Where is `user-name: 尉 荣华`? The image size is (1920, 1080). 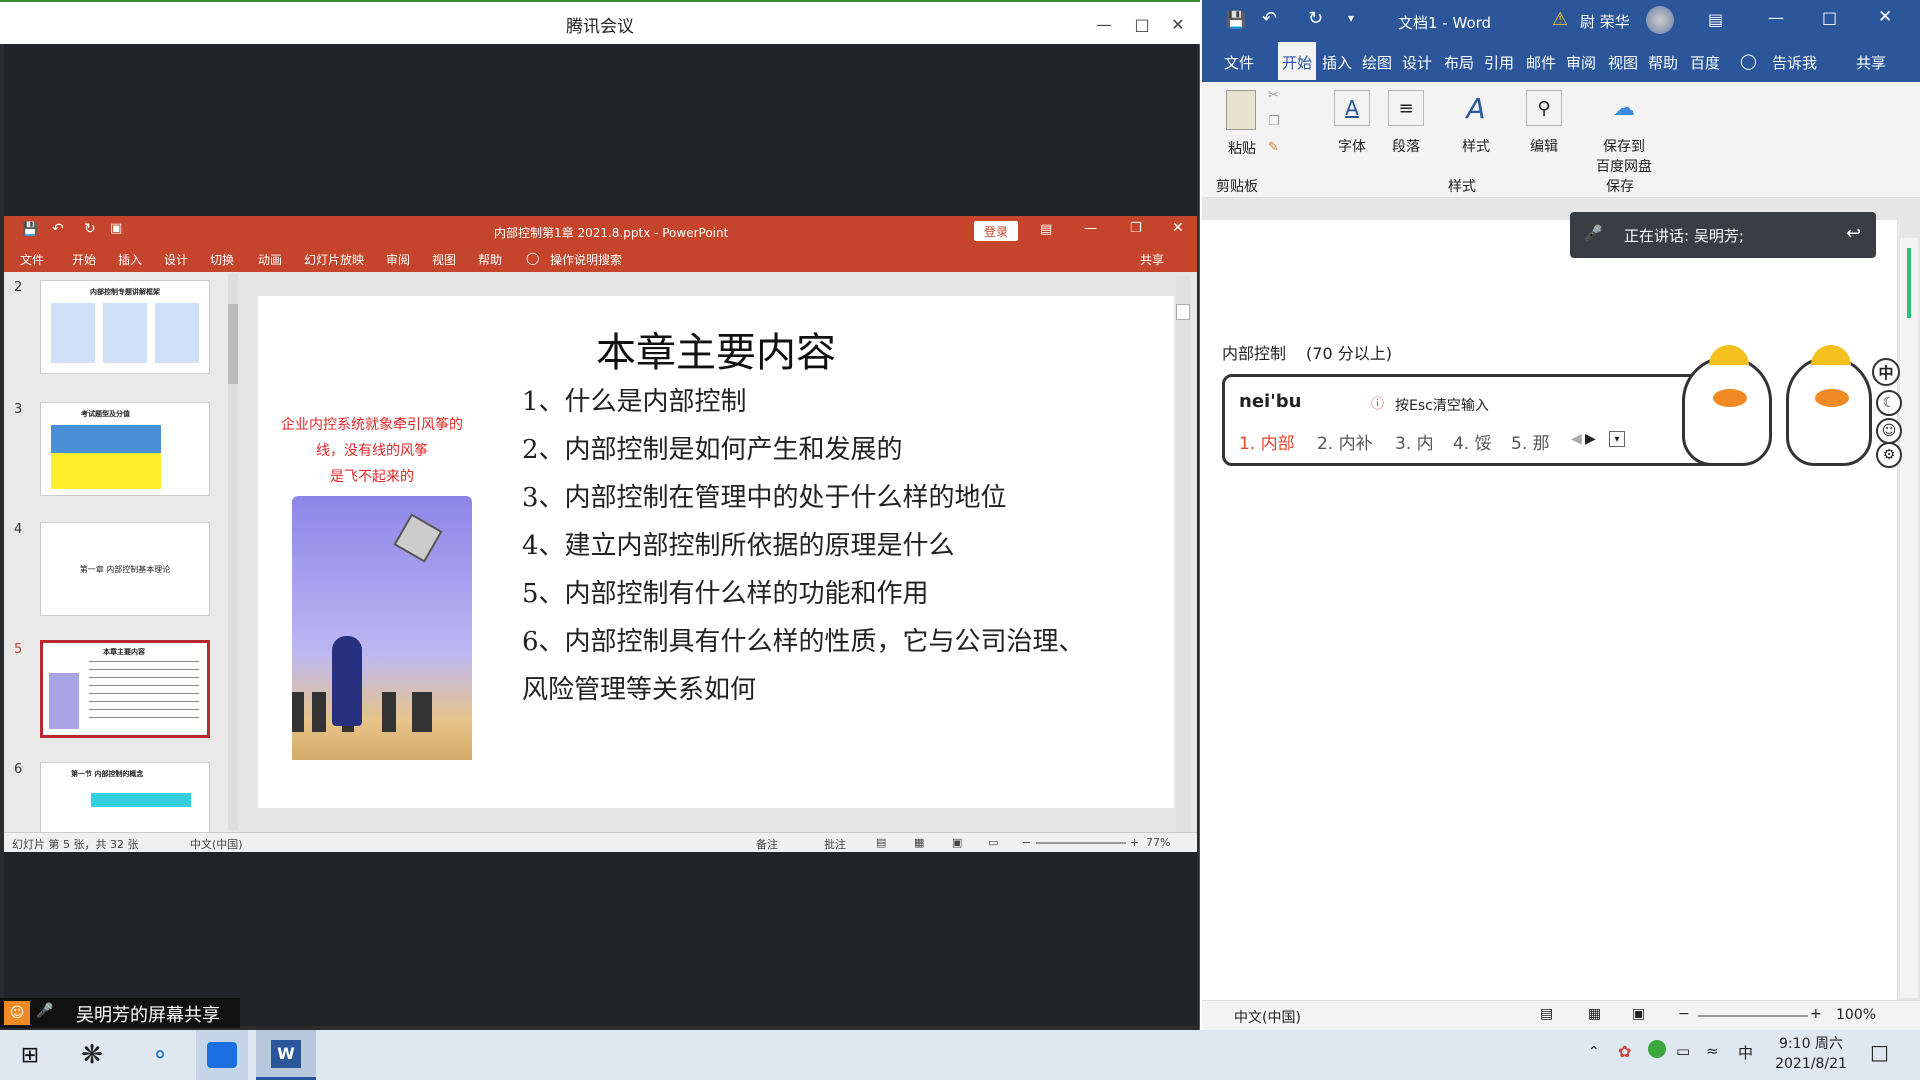 user-name: 尉 荣华 is located at coordinates (1605, 21).